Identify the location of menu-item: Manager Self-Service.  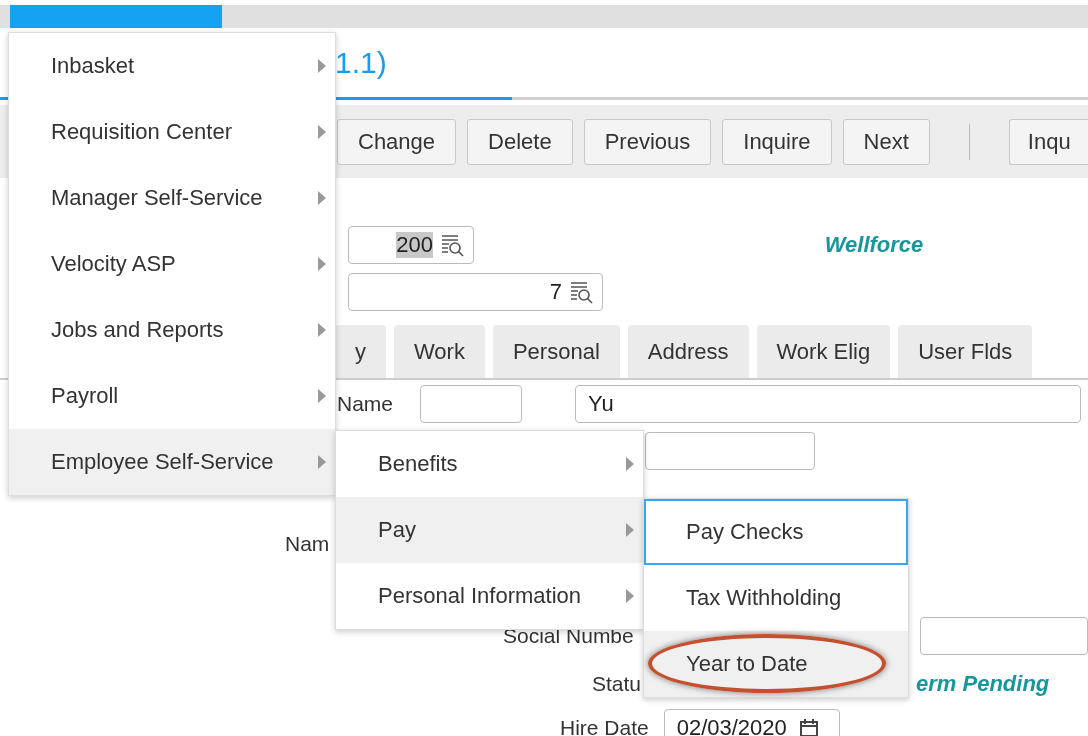
(172, 198).